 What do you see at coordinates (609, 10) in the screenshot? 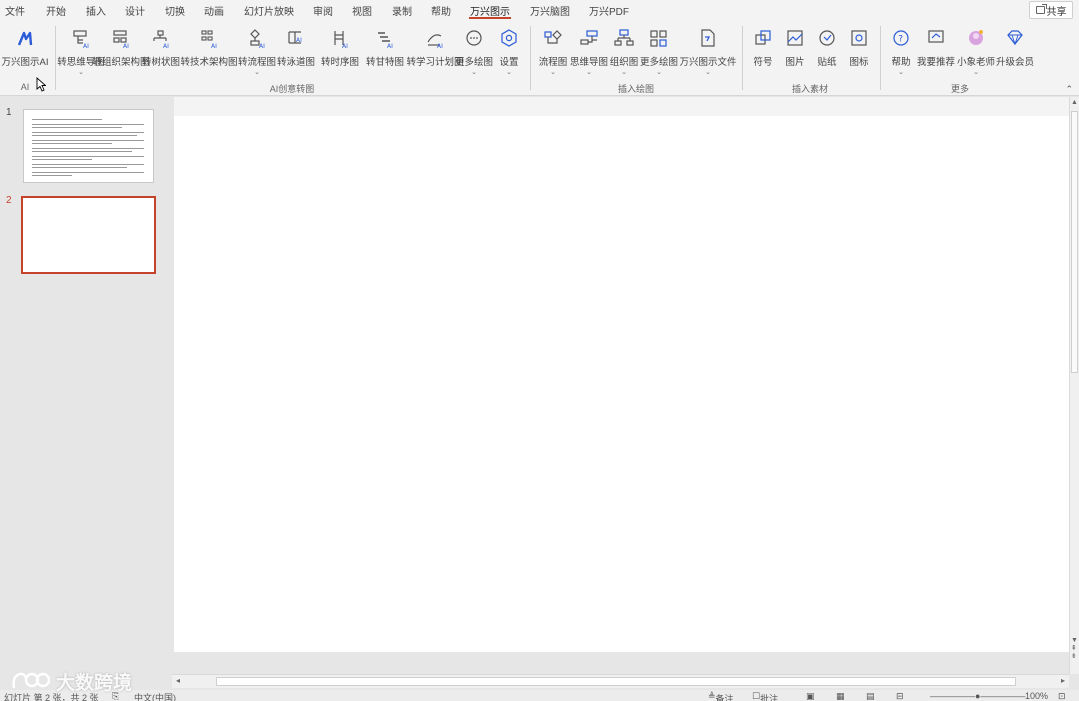
I see `tab-pdf: 万兴PDF` at bounding box center [609, 10].